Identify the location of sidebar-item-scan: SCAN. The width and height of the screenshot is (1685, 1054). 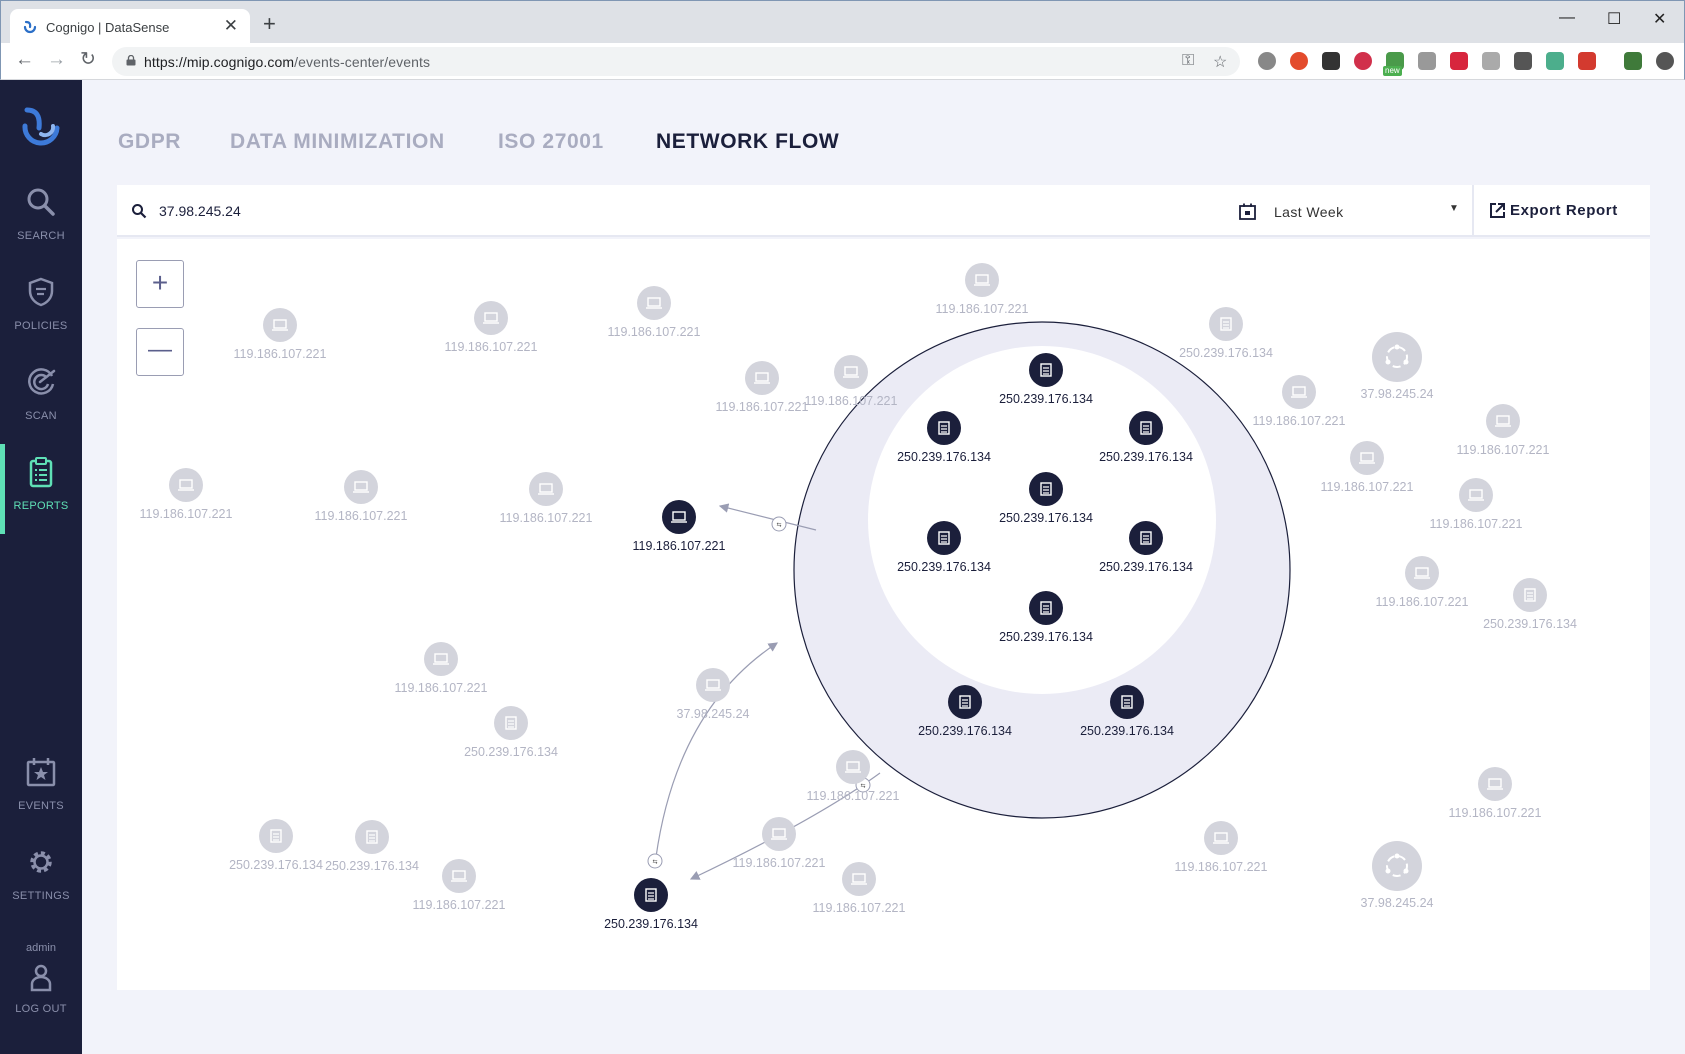
(41, 400).